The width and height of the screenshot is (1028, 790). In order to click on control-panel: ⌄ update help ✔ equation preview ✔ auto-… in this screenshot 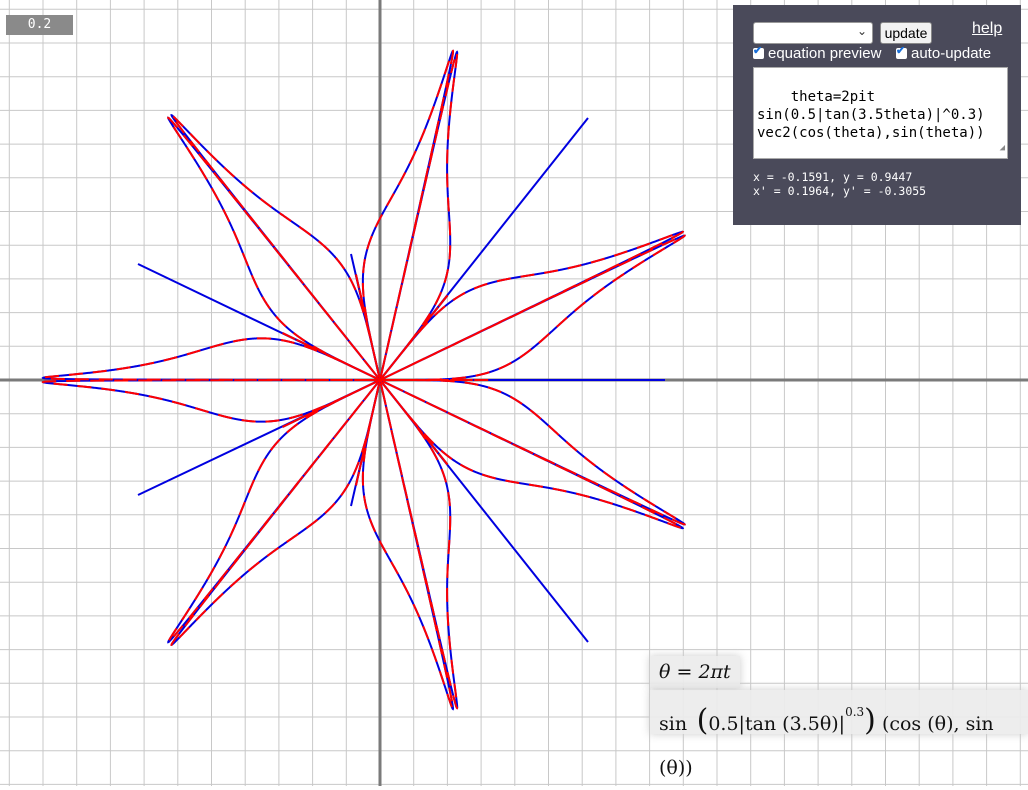, I will do `click(877, 115)`.